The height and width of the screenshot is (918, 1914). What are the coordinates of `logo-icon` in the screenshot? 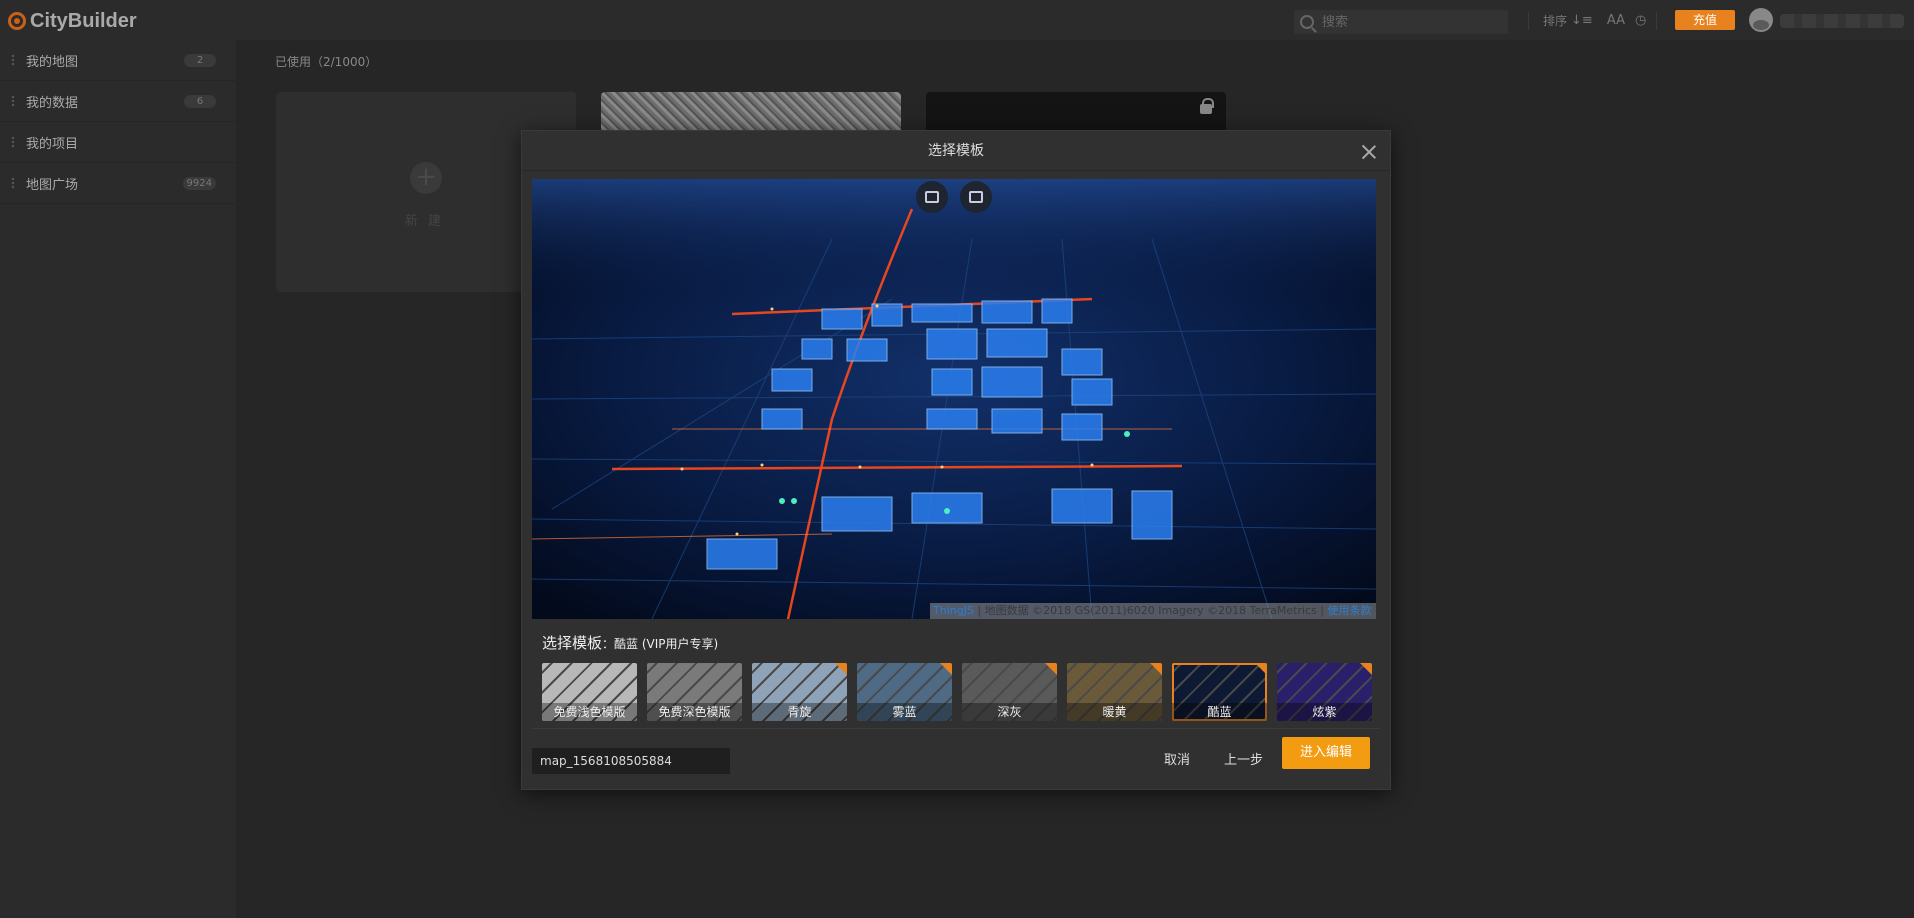 It's located at (17, 21).